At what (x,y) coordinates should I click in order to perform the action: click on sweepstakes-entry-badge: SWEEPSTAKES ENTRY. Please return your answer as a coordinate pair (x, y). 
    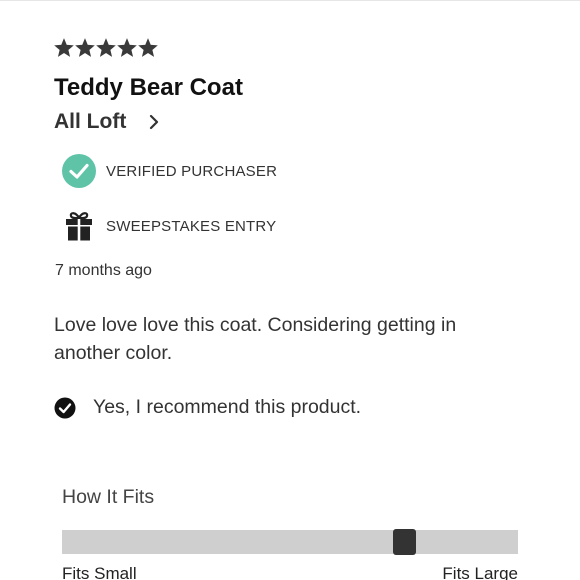
    Looking at the image, I should click on (169, 226).